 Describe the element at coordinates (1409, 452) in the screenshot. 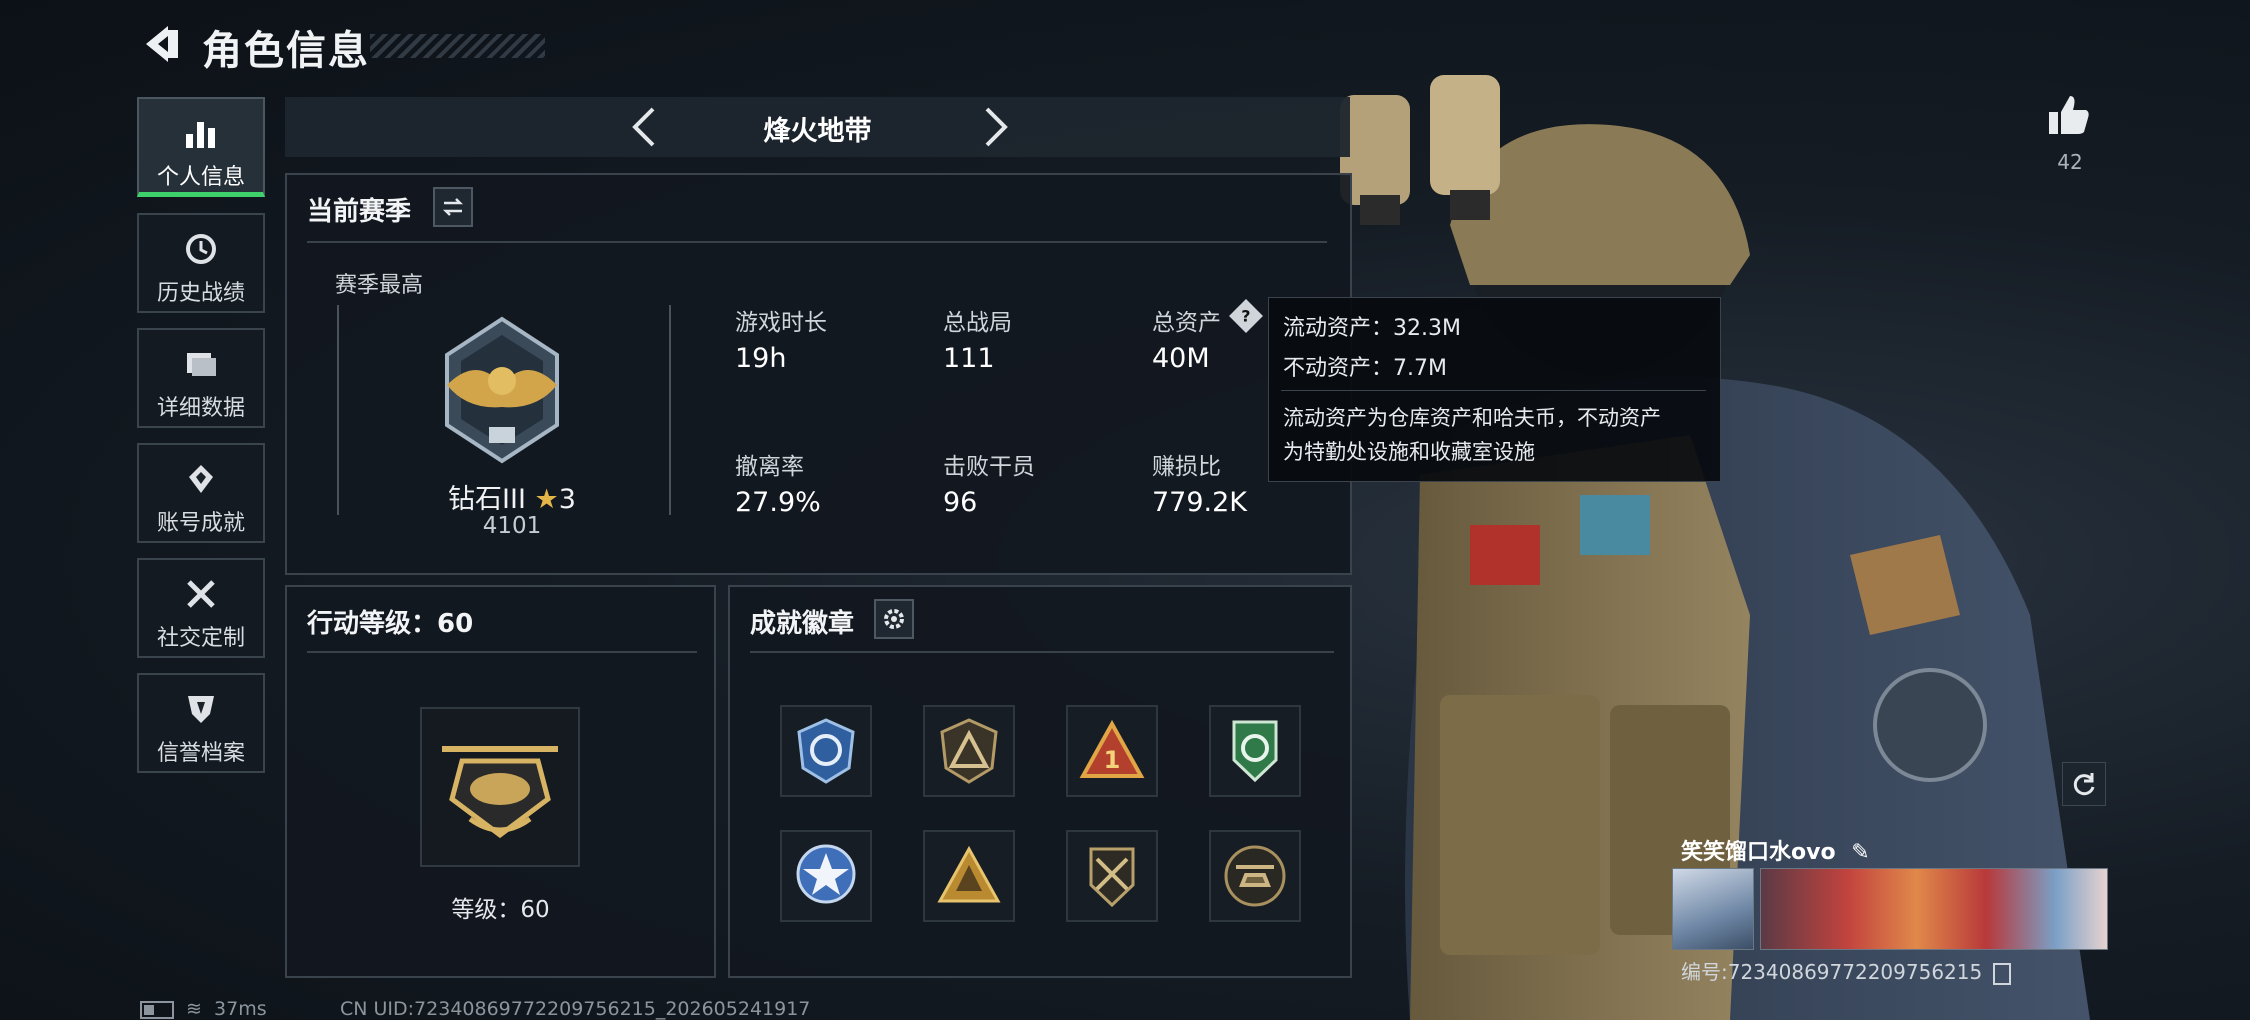

I see `tooltip-description-2: 为特勤处设施和收藏室设施` at that location.